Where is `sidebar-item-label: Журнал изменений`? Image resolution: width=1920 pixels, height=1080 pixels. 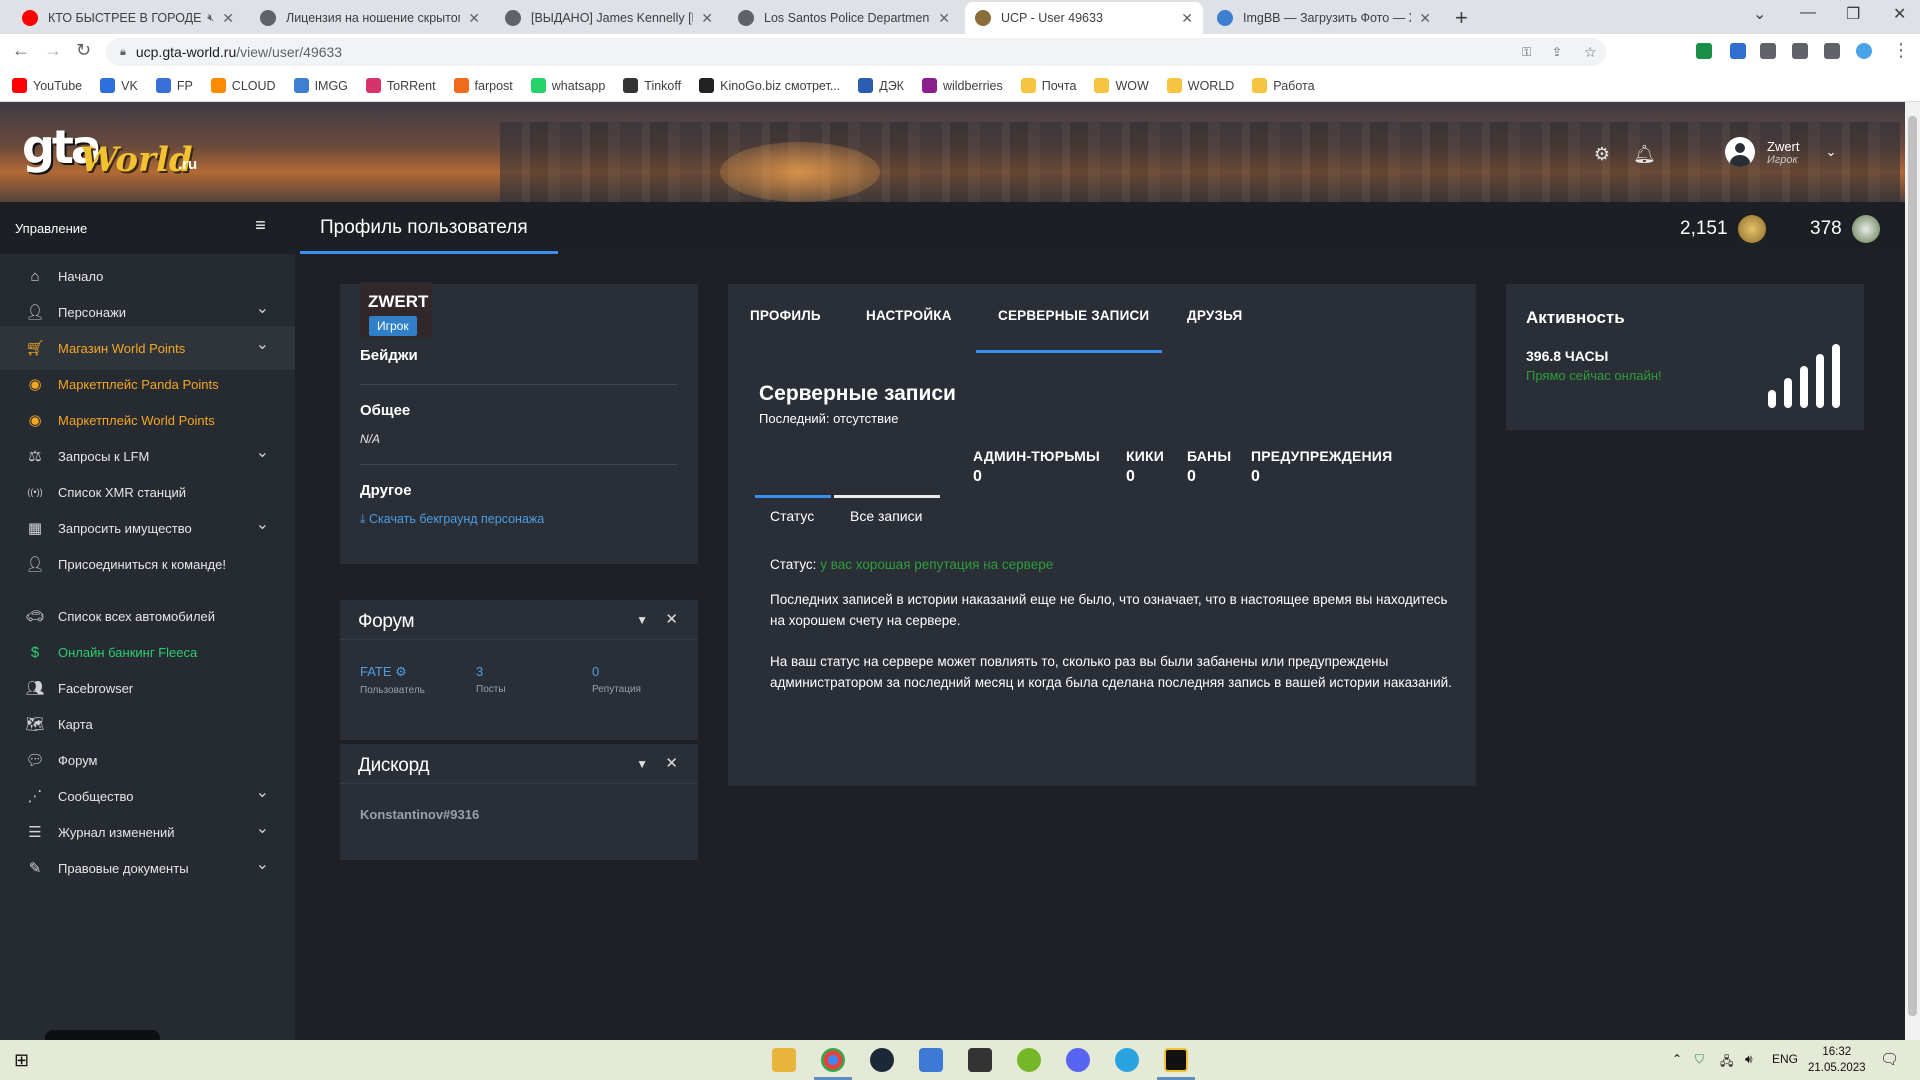
sidebar-item-label: Журнал изменений is located at coordinates (116, 832).